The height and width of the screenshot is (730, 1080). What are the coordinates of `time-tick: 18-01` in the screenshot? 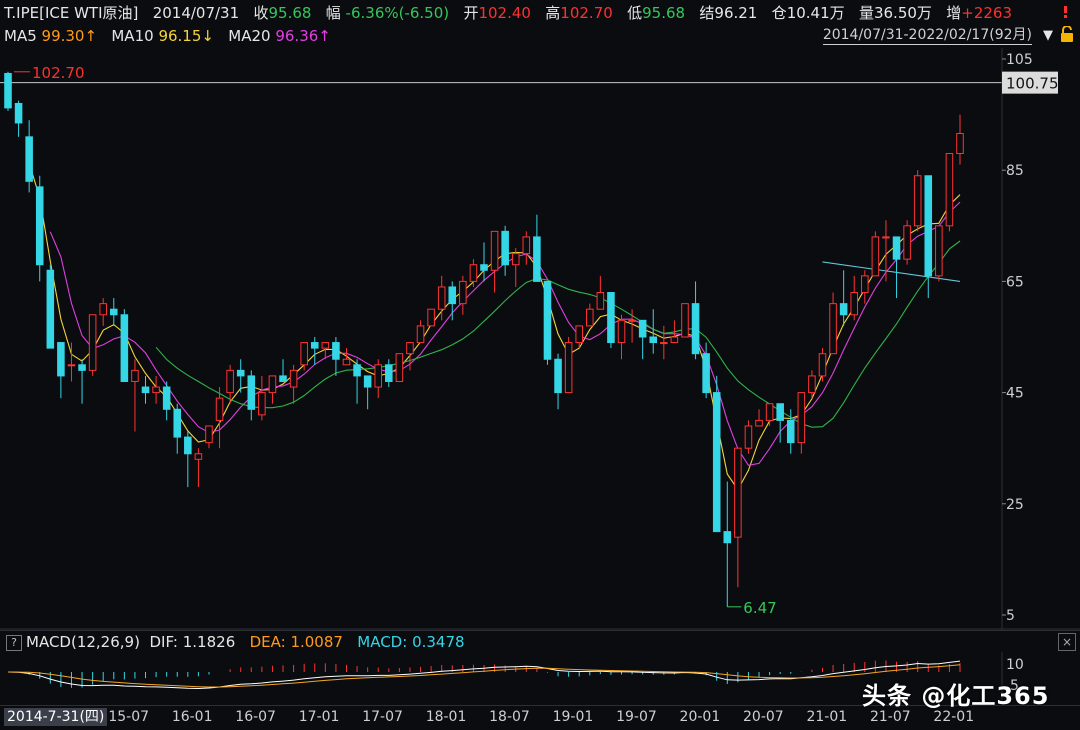 It's located at (446, 717).